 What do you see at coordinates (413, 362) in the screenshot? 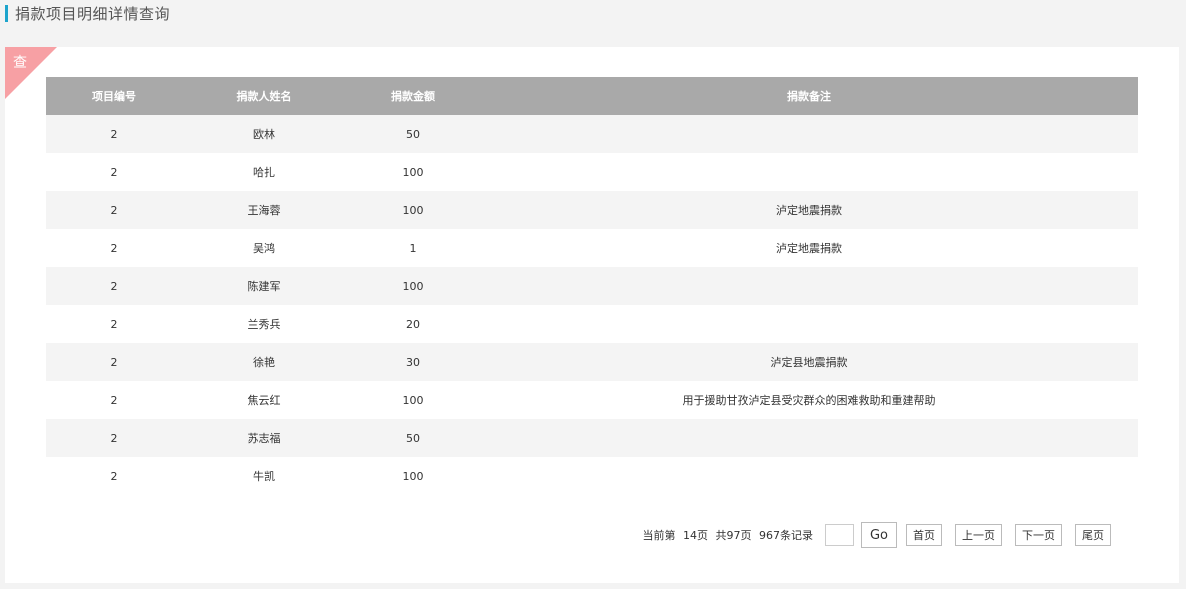
I see `cell-amount: 30` at bounding box center [413, 362].